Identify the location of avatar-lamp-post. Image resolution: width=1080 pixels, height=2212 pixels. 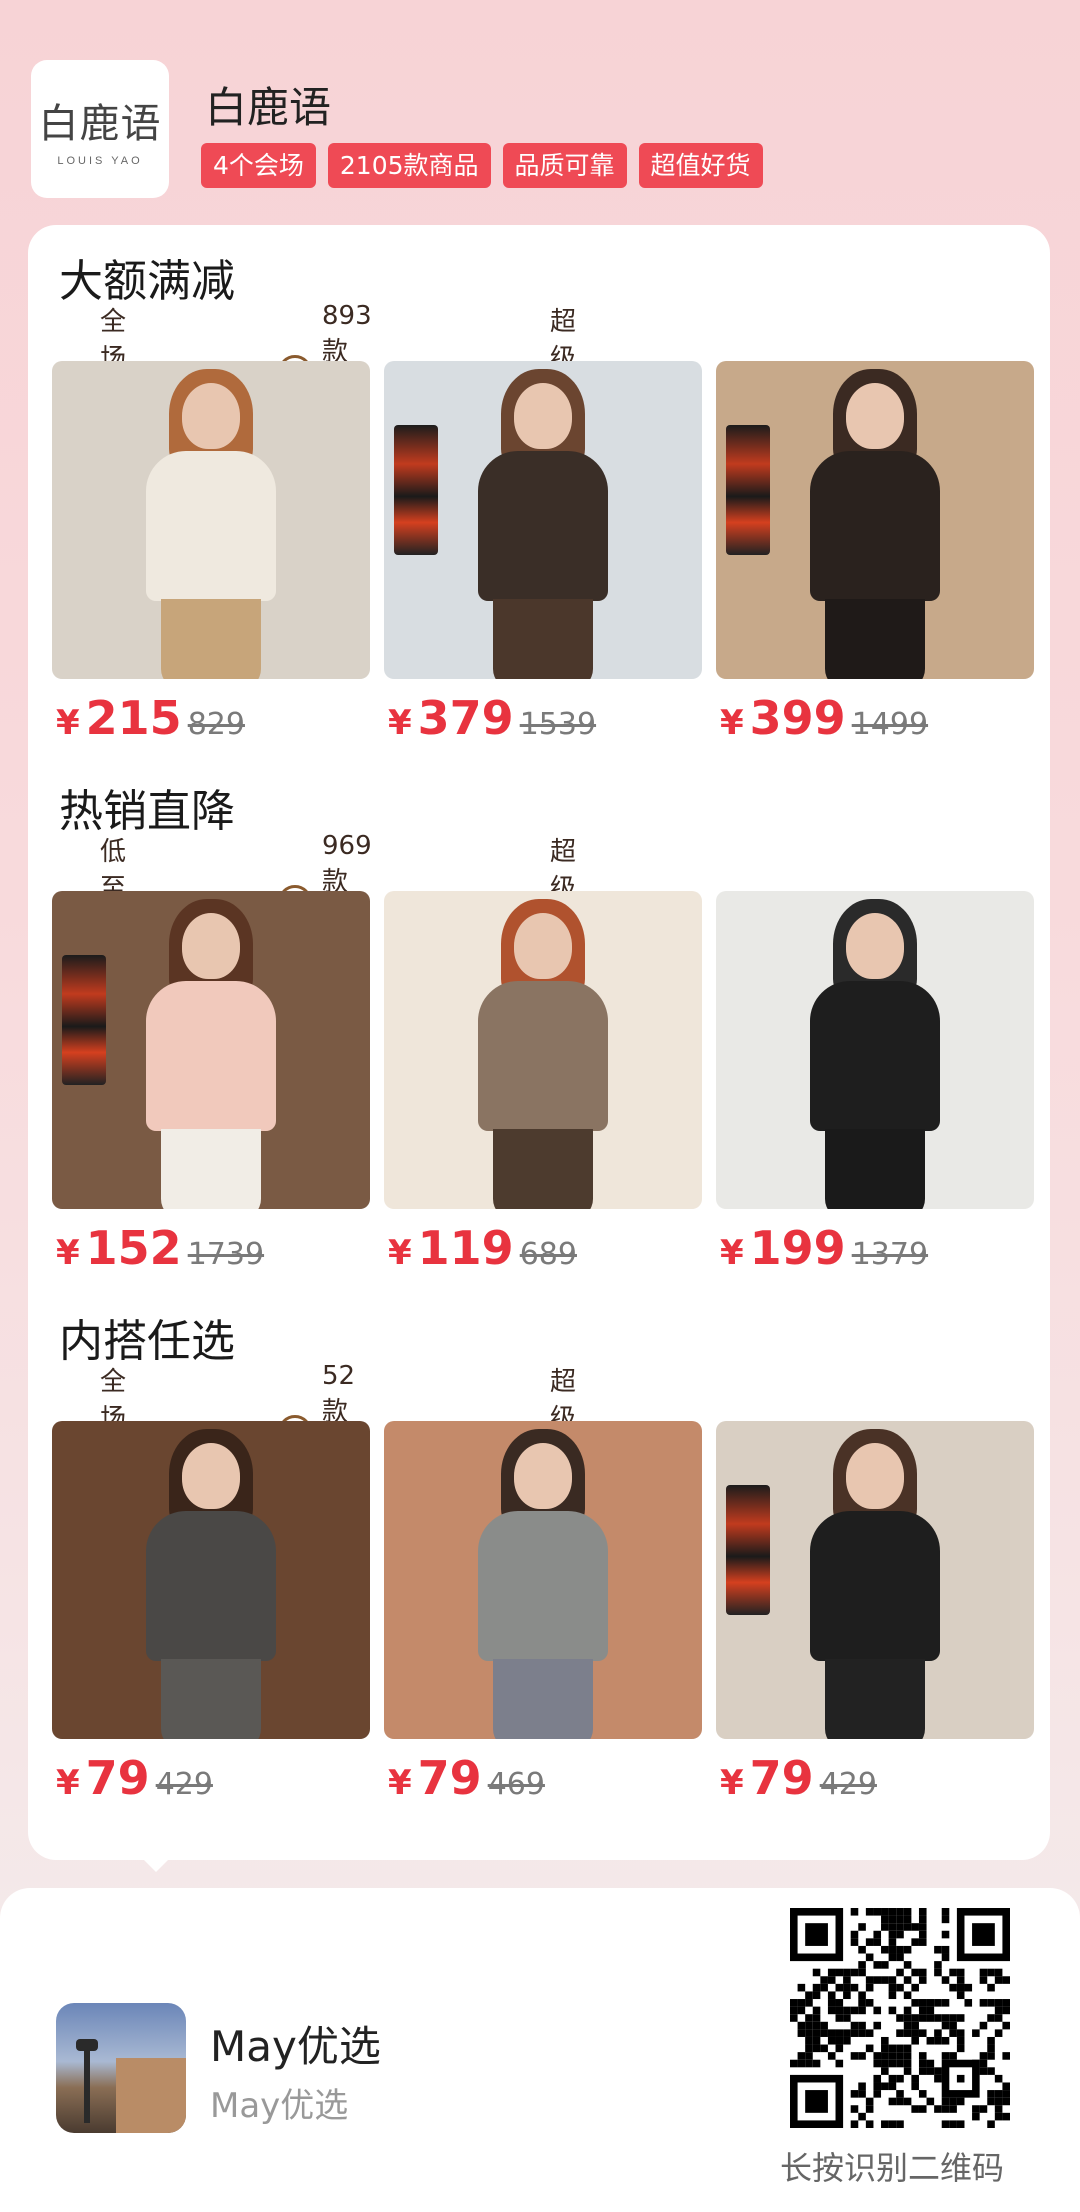
(87, 2083).